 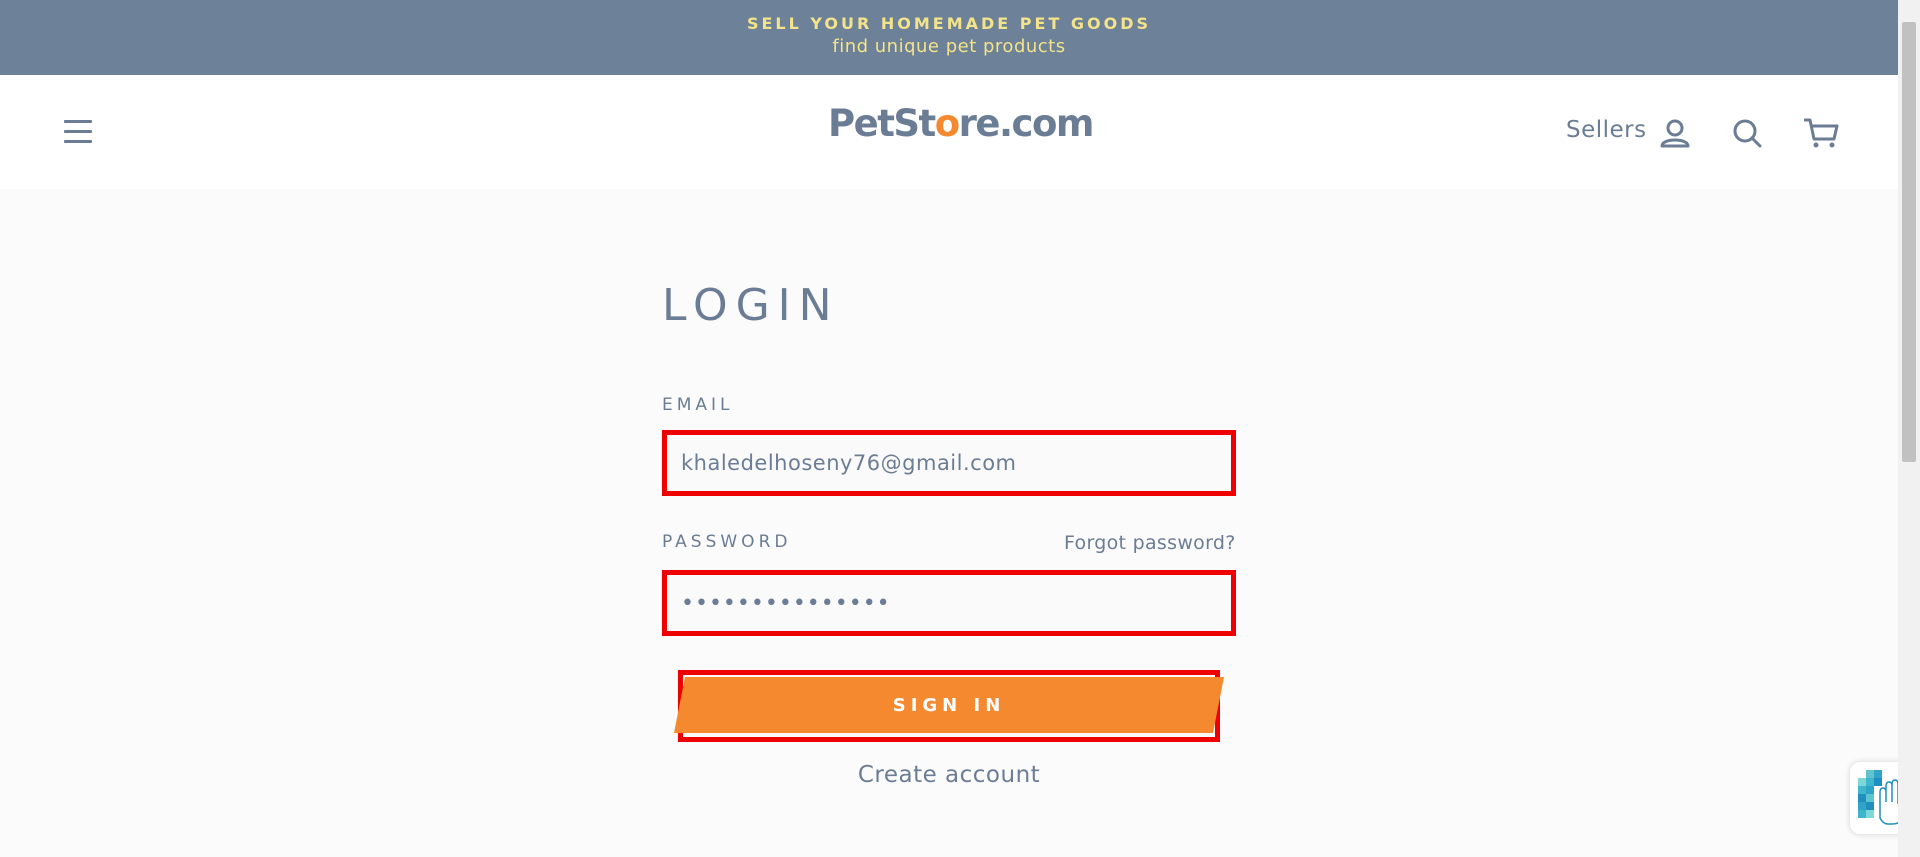 I want to click on sellers-link: Sellers, so click(x=1606, y=130).